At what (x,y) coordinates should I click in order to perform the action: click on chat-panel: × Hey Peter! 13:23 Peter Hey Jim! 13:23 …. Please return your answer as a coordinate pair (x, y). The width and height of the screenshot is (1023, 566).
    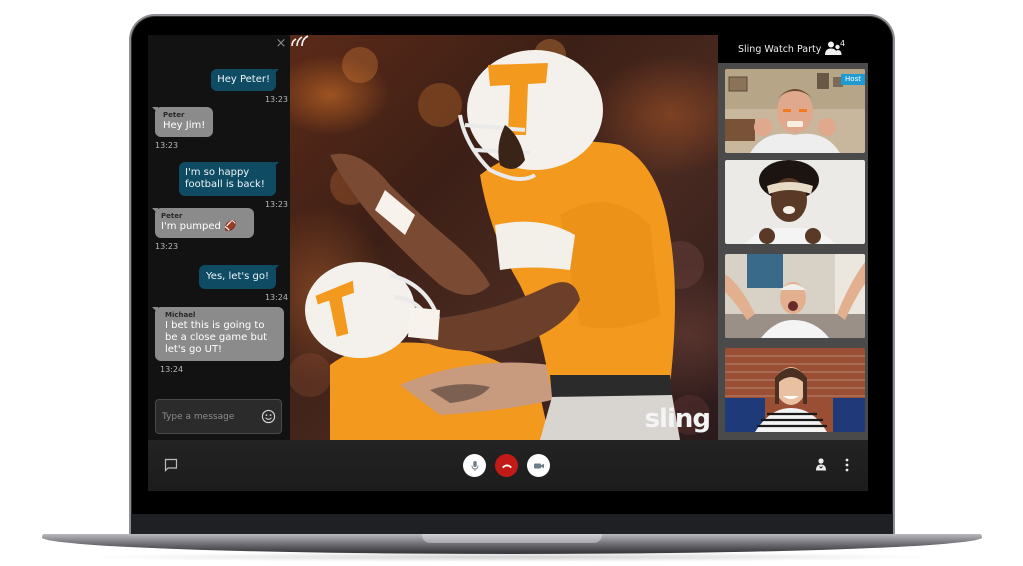
    Looking at the image, I should click on (219, 237).